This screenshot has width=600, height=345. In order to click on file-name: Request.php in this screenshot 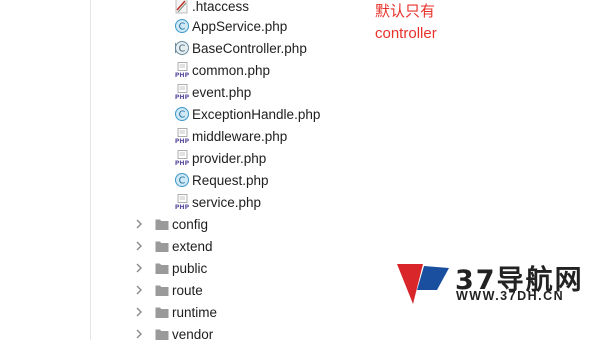, I will do `click(230, 180)`.